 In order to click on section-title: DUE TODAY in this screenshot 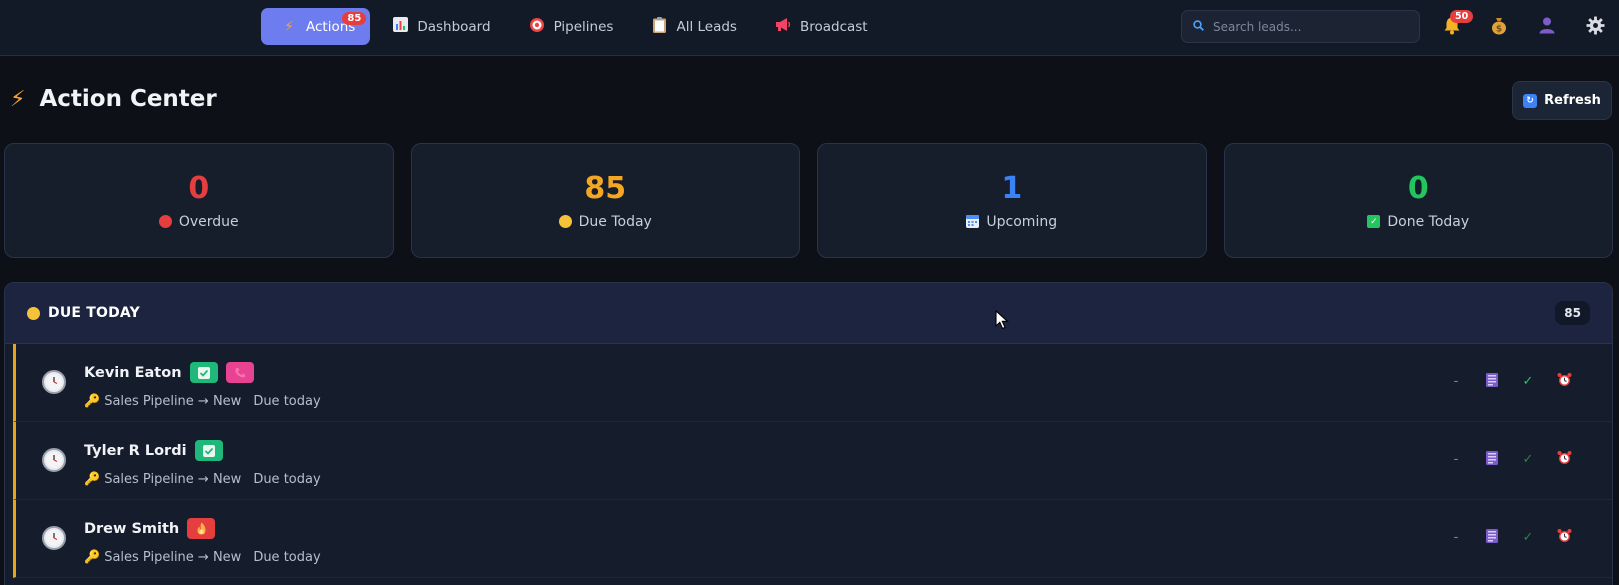, I will do `click(83, 313)`.